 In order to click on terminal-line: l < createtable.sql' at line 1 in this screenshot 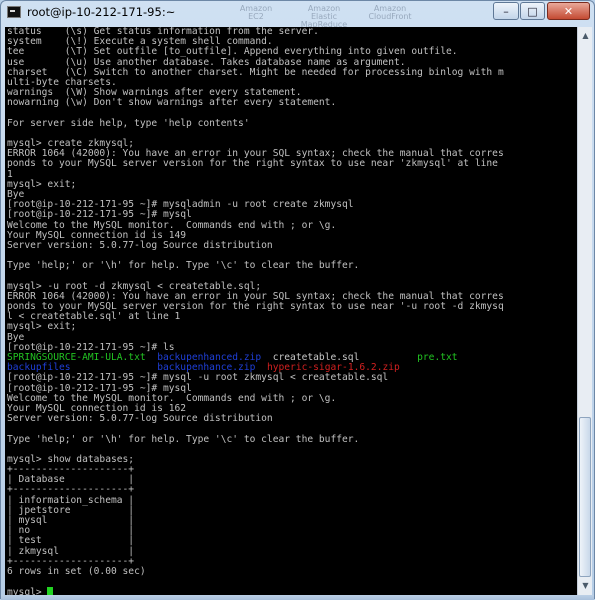, I will do `click(255, 317)`.